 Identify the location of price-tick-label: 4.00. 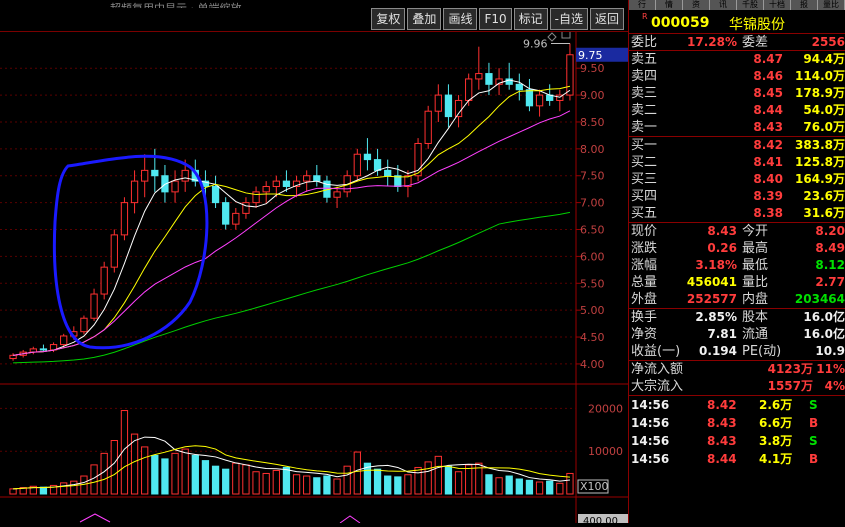
(592, 364).